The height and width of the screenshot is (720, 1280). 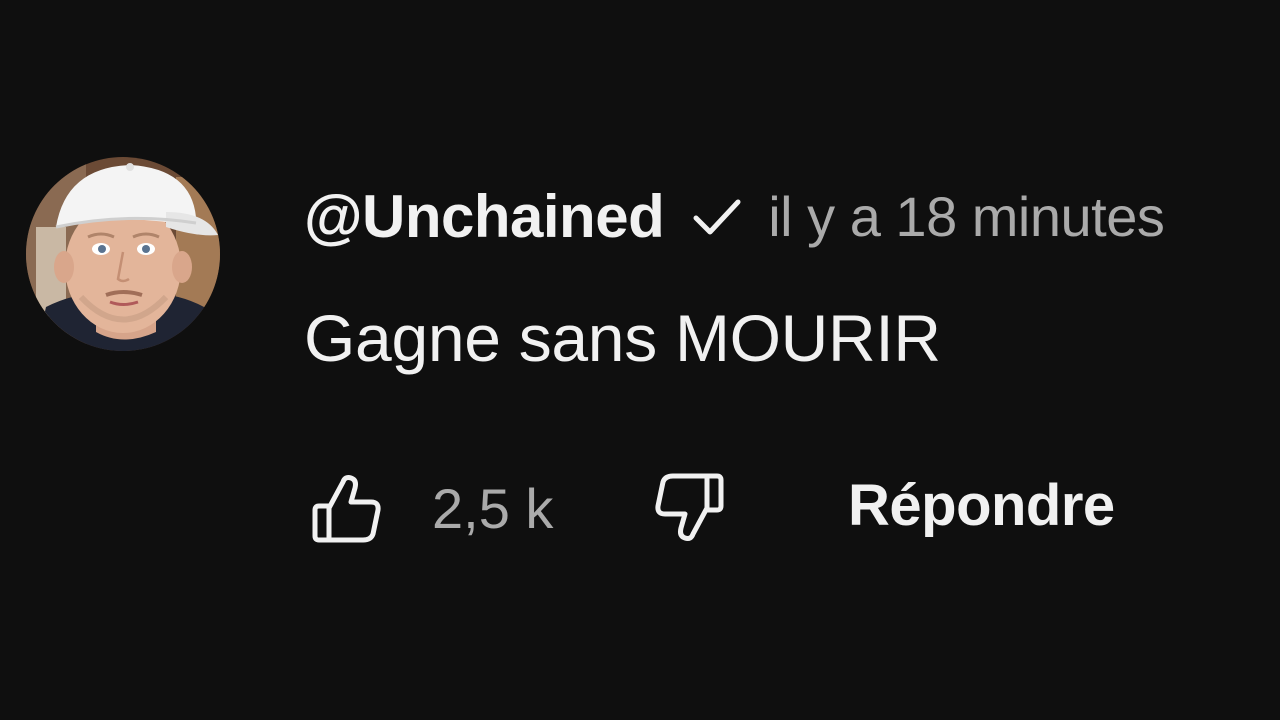 I want to click on thumbs-down-icon, so click(x=689, y=507).